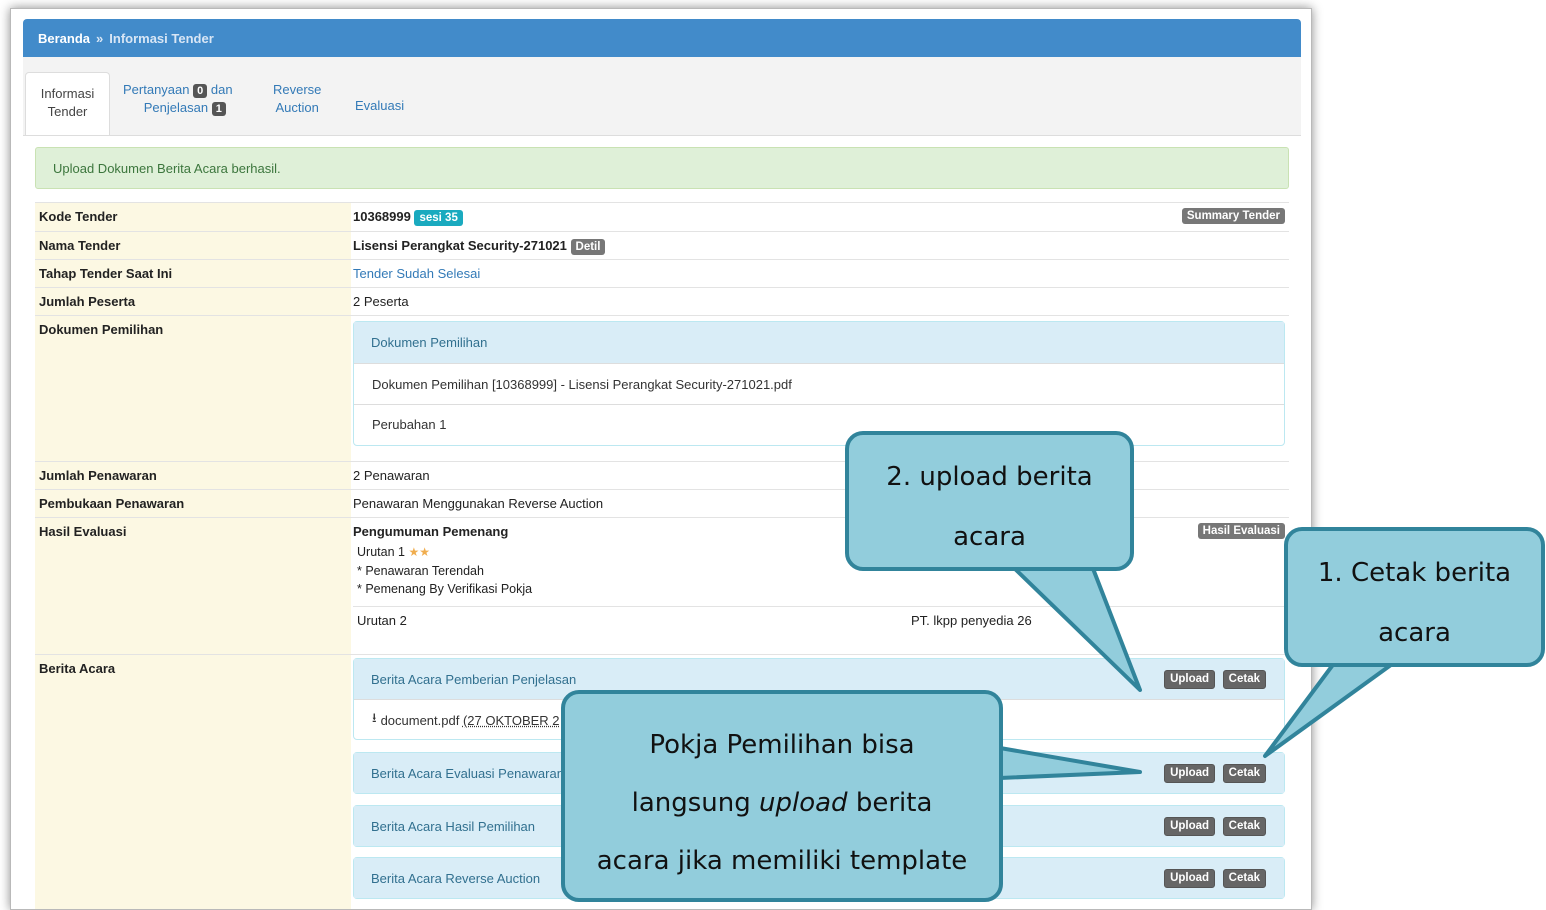  Describe the element at coordinates (782, 745) in the screenshot. I see `callout-text: Pokja Pemilihan bisa` at that location.